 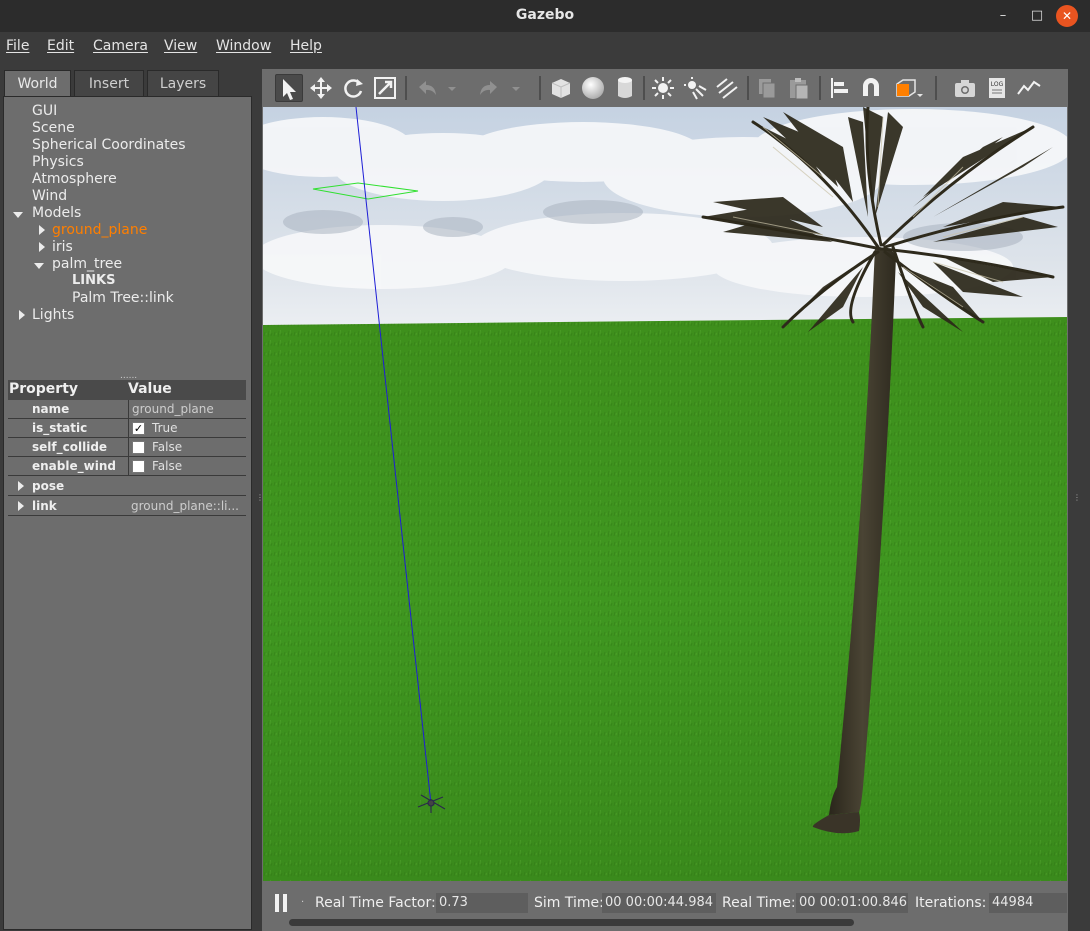 What do you see at coordinates (21, 486) in the screenshot?
I see `expand-pose-icon` at bounding box center [21, 486].